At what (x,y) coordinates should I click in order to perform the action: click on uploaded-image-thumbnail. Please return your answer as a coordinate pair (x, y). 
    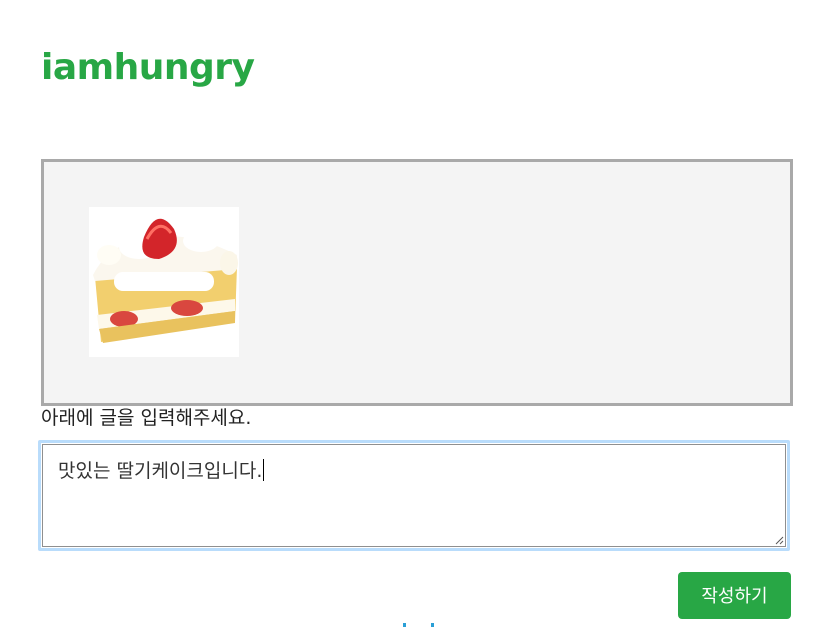
    Looking at the image, I should click on (164, 282).